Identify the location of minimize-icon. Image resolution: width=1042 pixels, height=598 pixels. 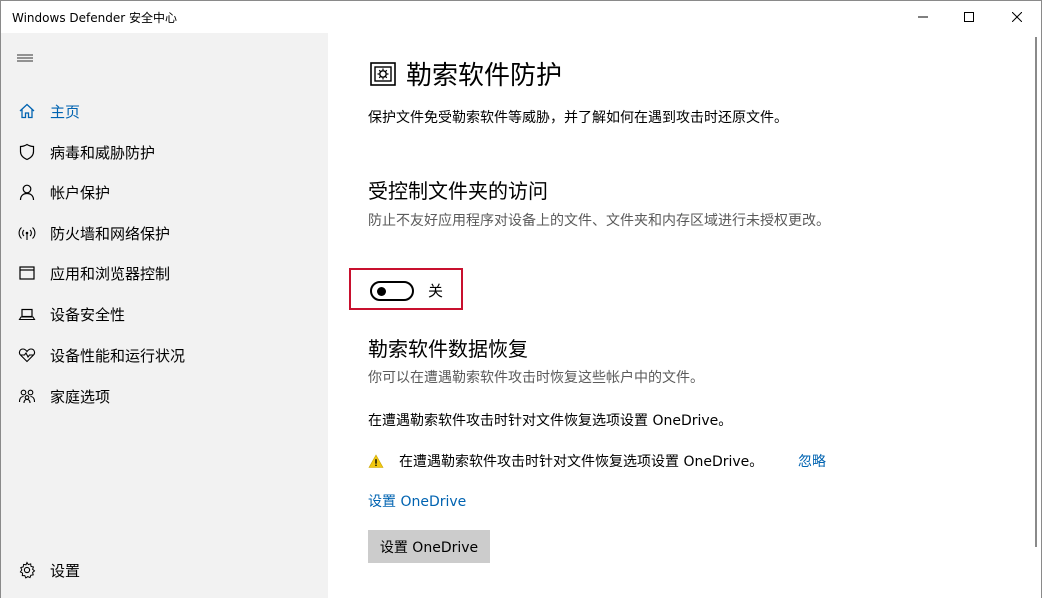
(923, 17).